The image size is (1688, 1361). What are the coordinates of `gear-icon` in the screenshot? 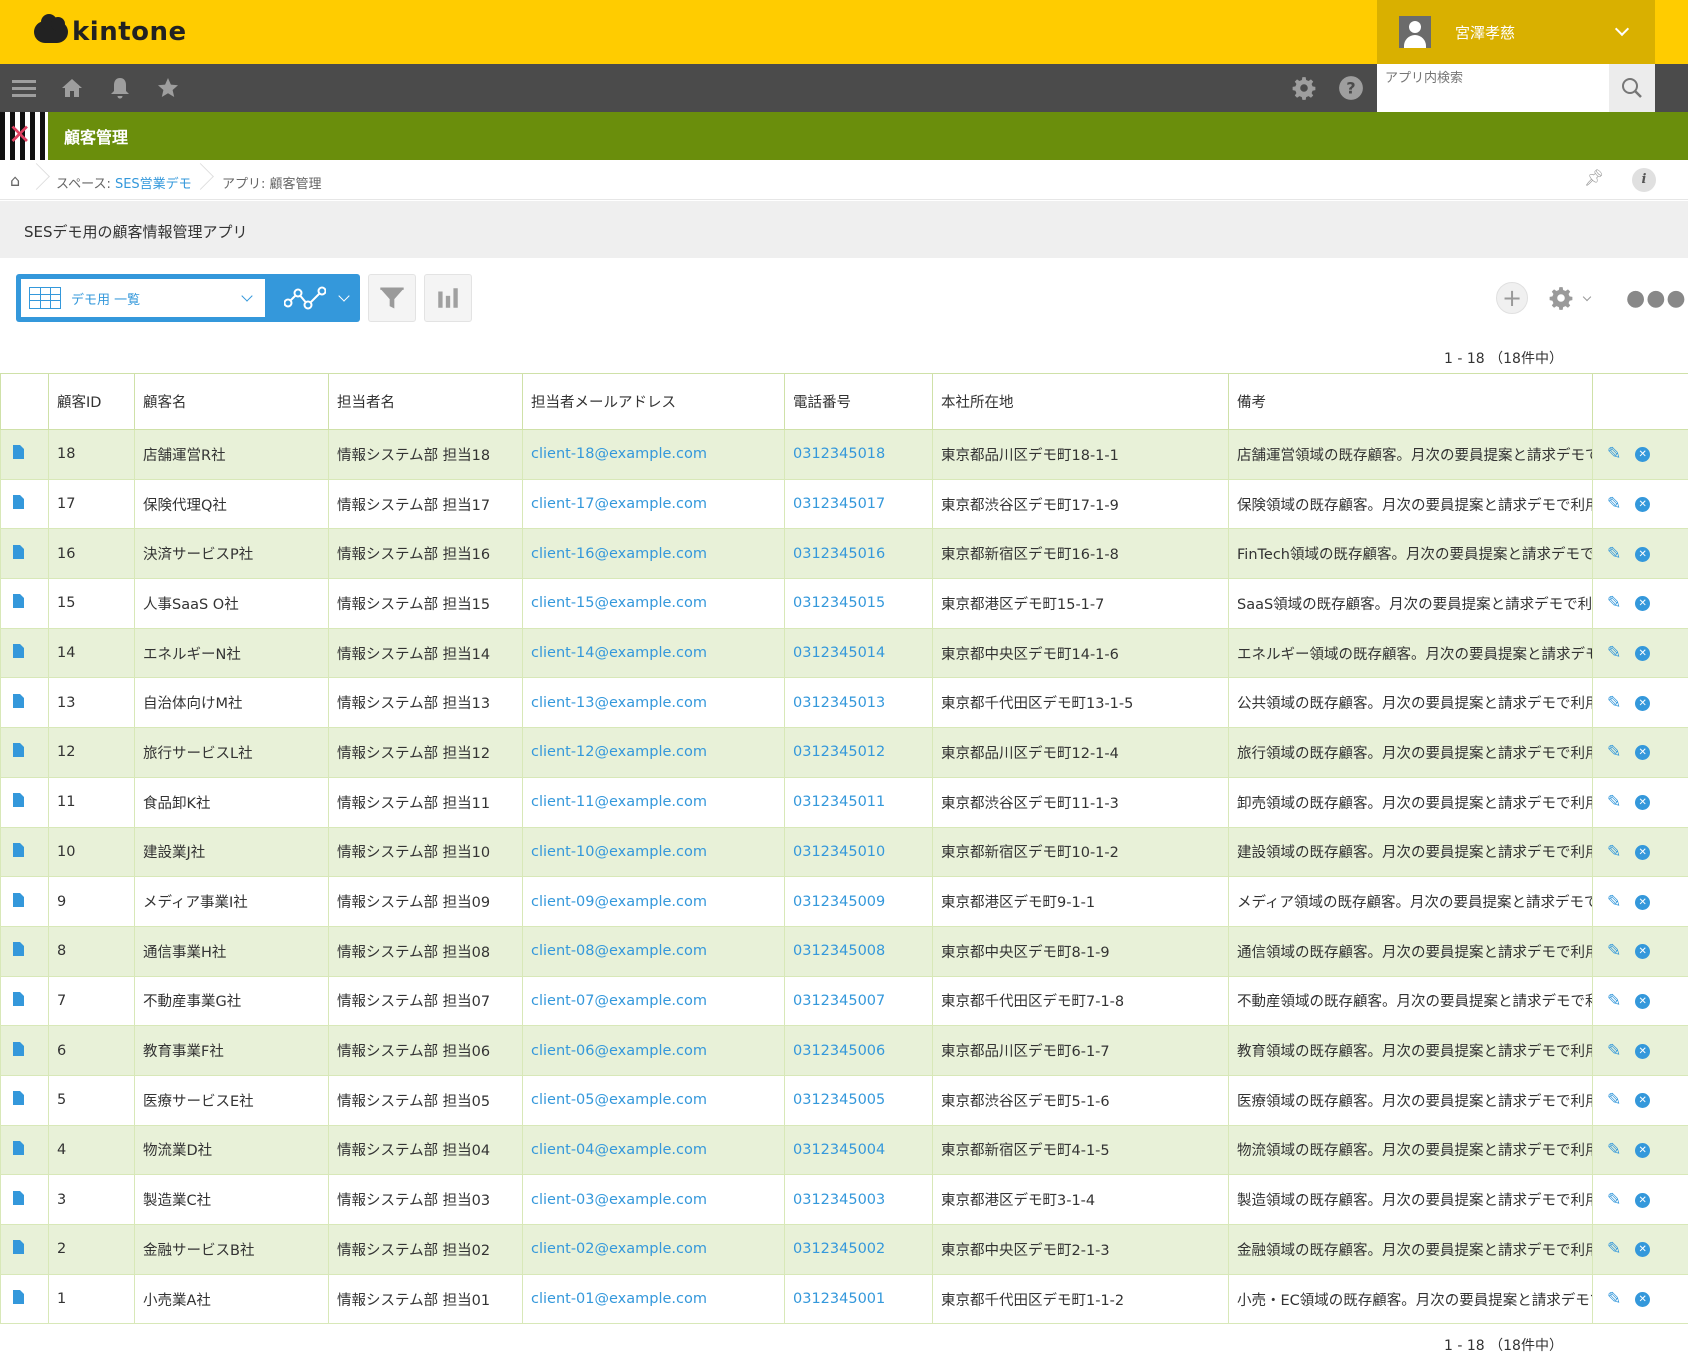 It's located at (1304, 88).